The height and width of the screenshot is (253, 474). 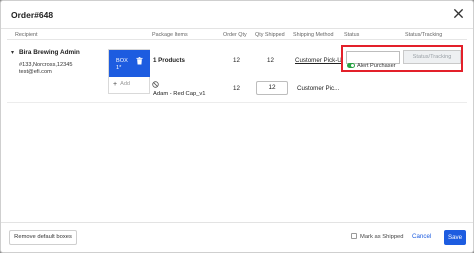 I want to click on column-header-order-qty: Order Qty, so click(x=235, y=35).